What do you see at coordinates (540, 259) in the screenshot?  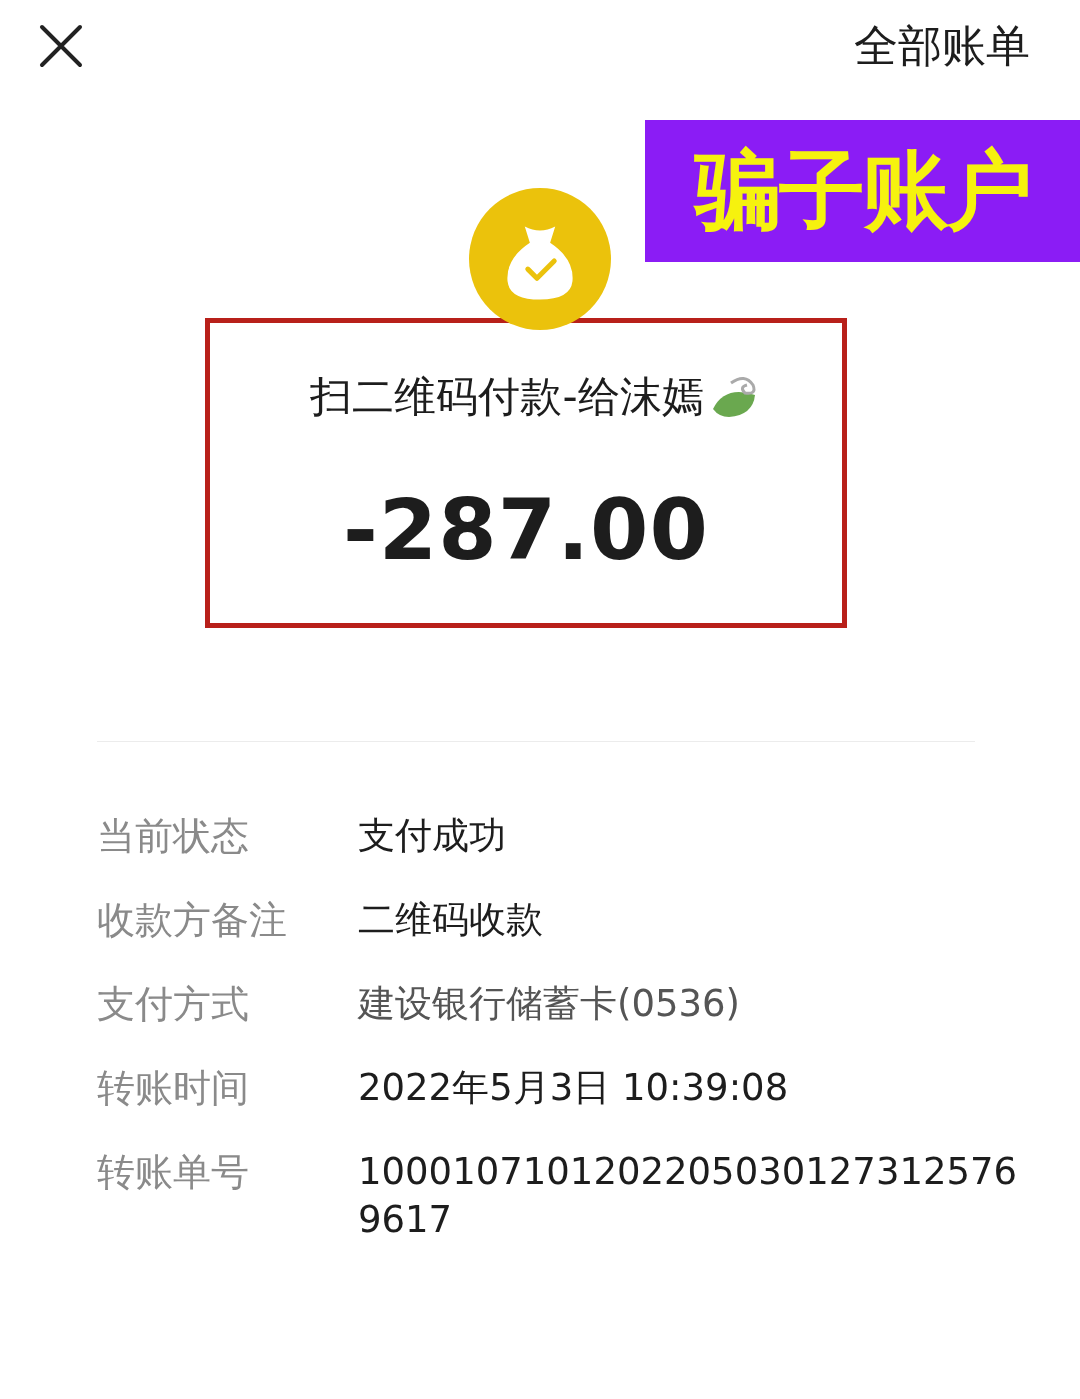 I see `money-bag-icon` at bounding box center [540, 259].